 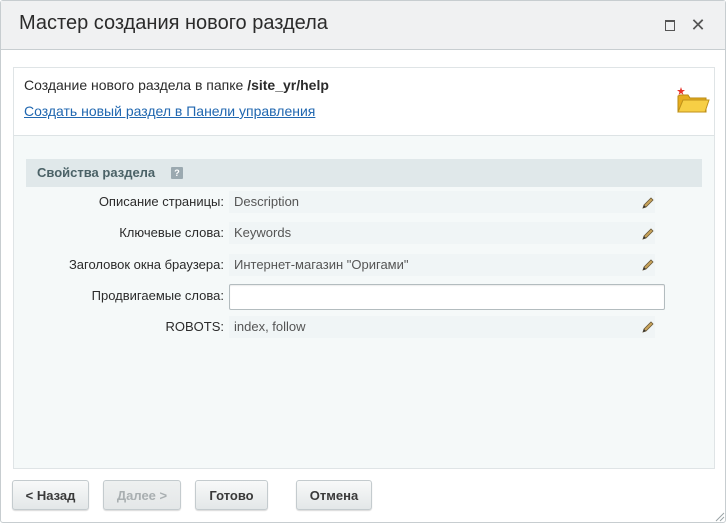 I want to click on edit-browser-title-pencil-icon, so click(x=648, y=265).